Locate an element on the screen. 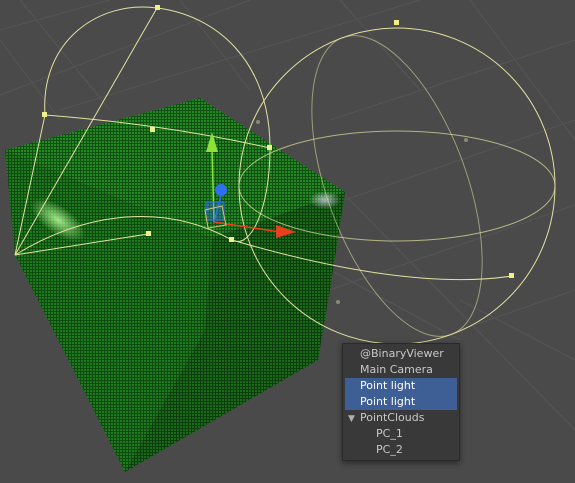 The width and height of the screenshot is (575, 483). hierarchy-item-binaryviewer: @BinaryViewer is located at coordinates (401, 354).